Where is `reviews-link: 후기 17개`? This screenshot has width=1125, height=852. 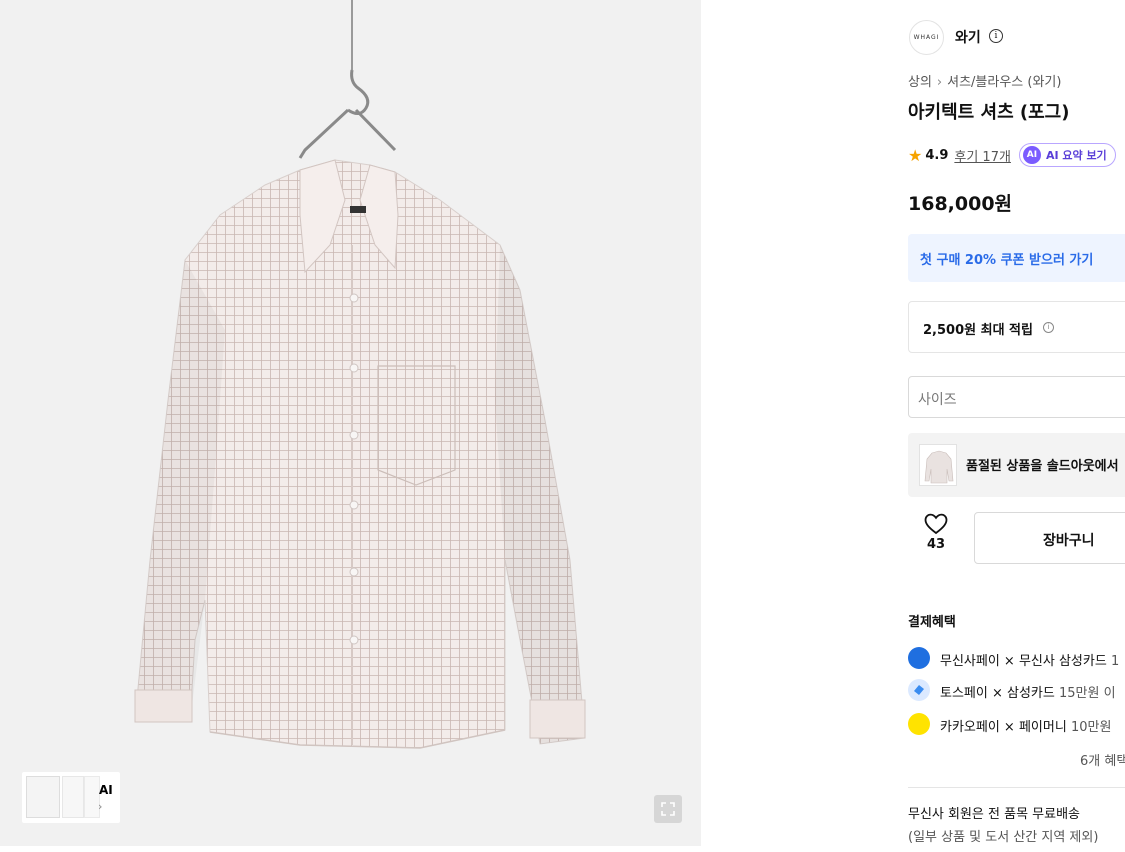
reviews-link: 후기 17개 is located at coordinates (982, 155).